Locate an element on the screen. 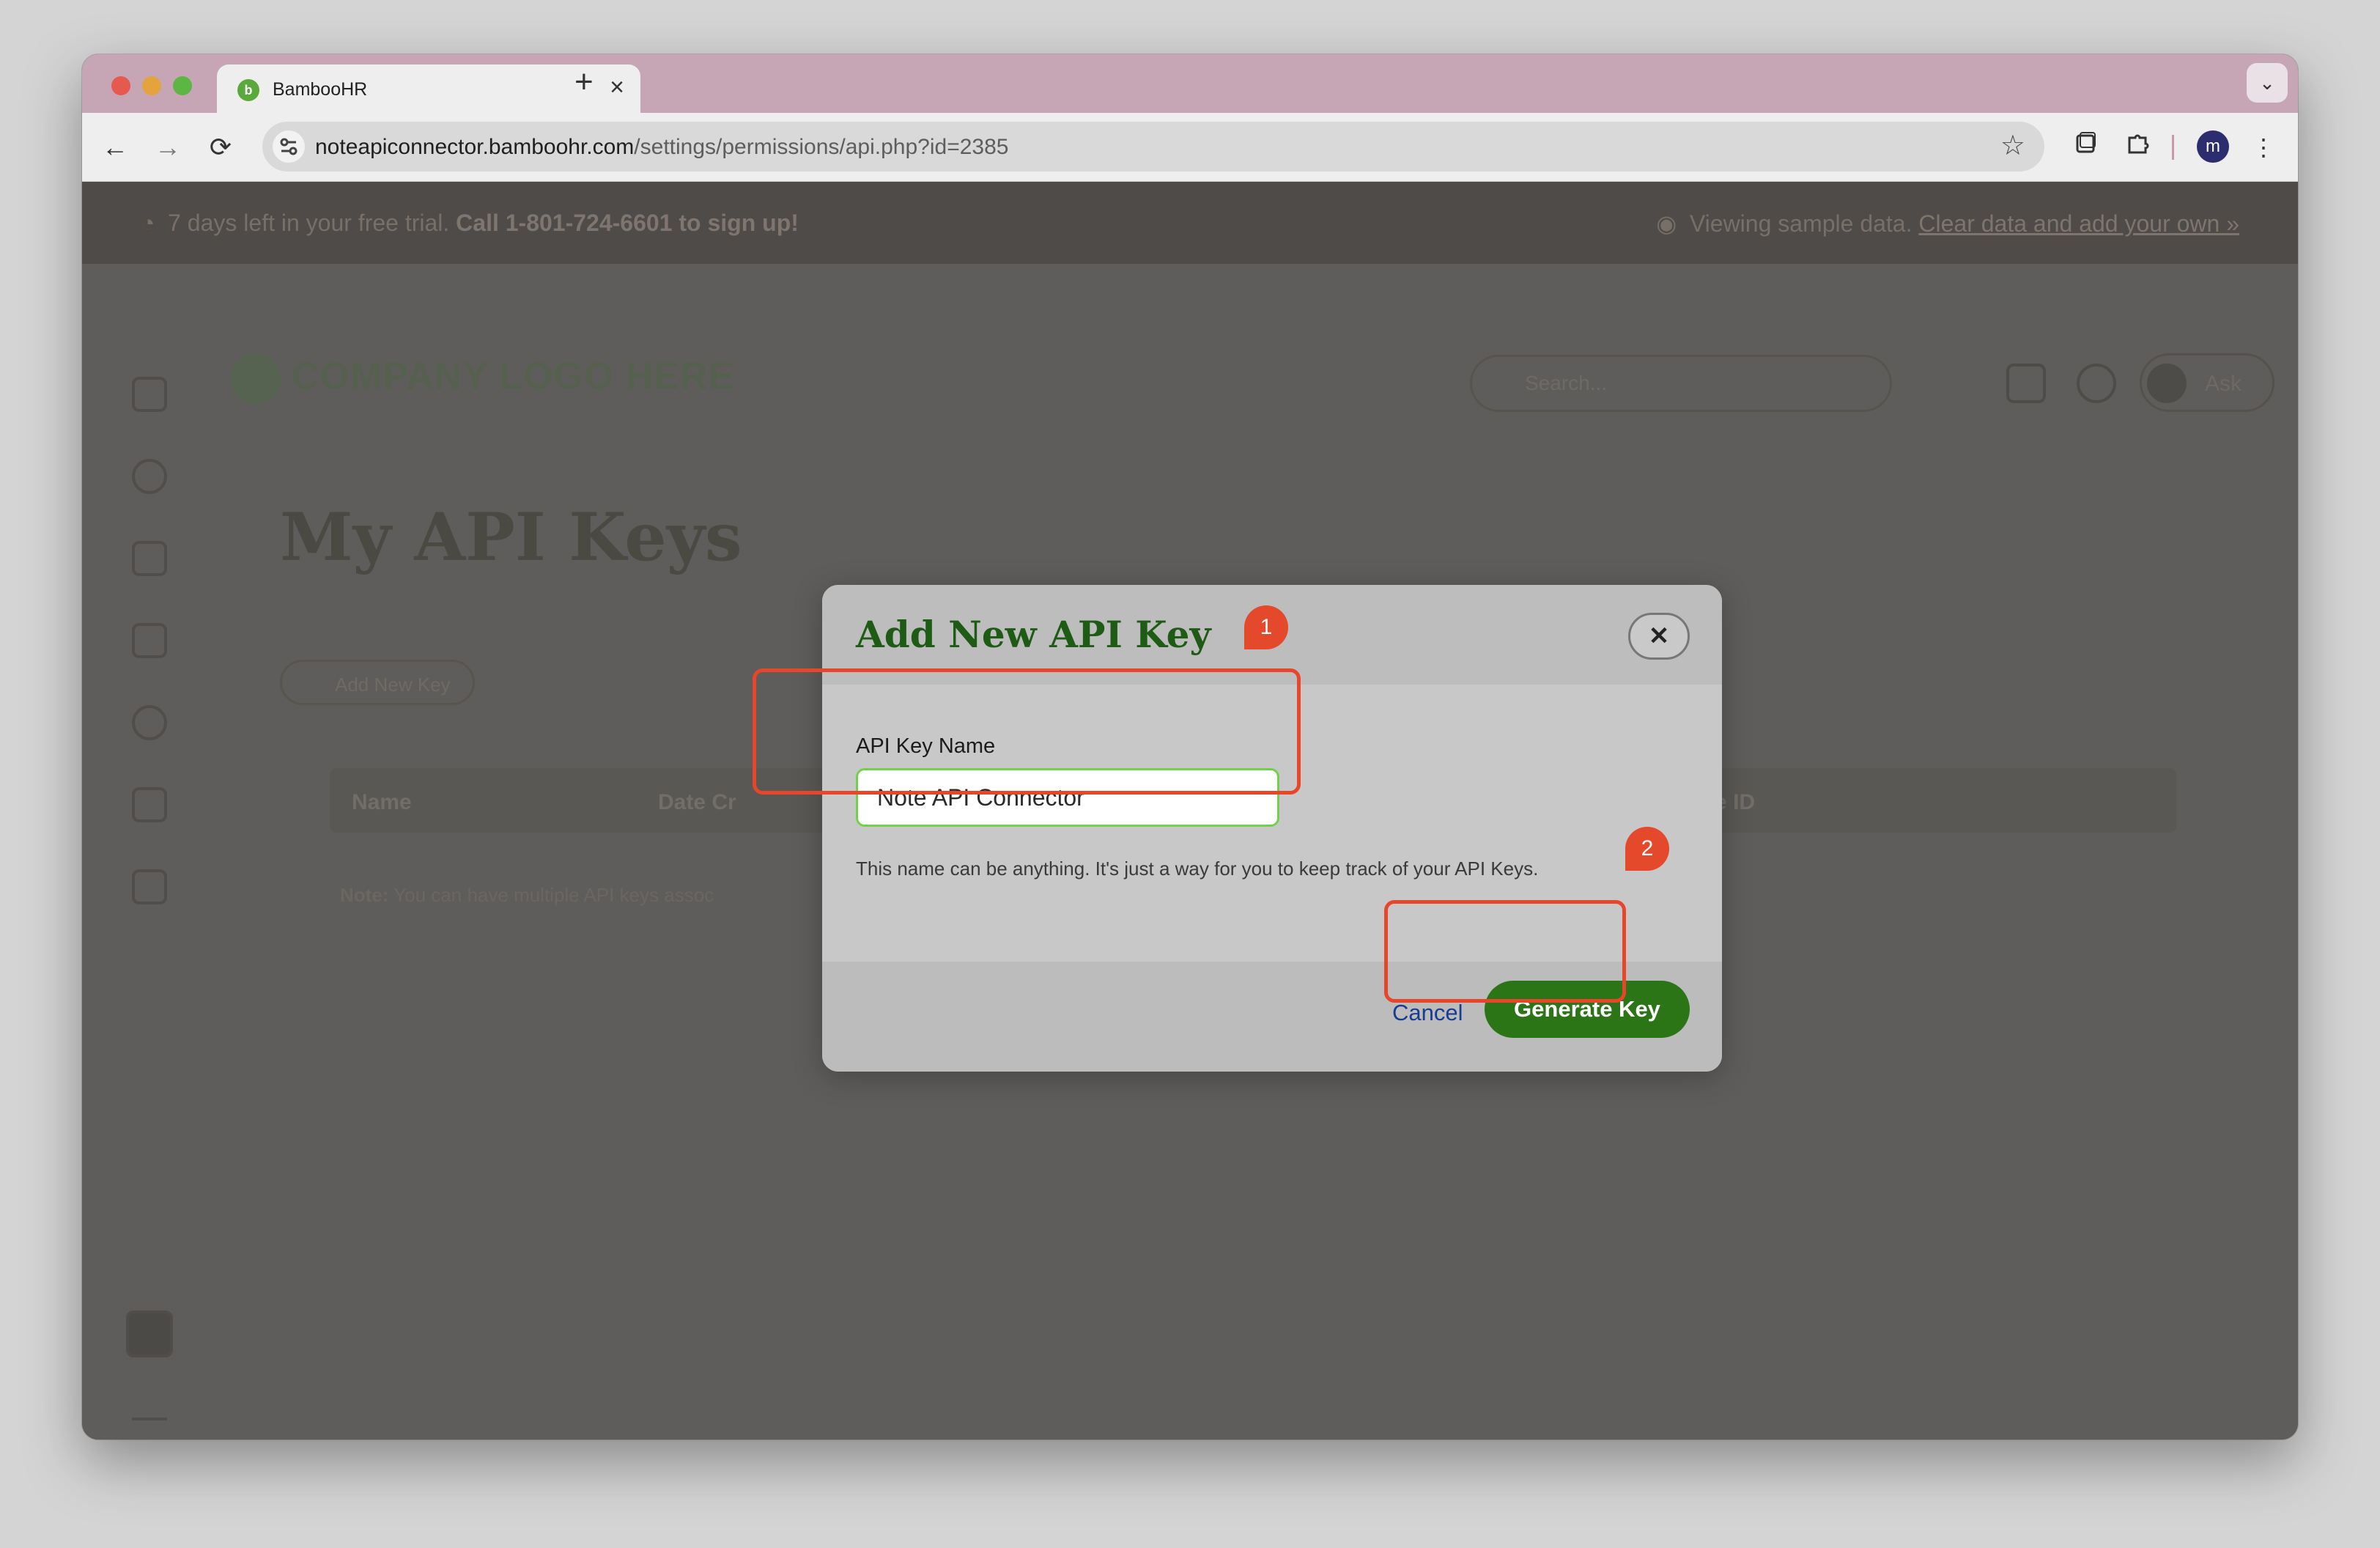  new-tab-button: + is located at coordinates (584, 82).